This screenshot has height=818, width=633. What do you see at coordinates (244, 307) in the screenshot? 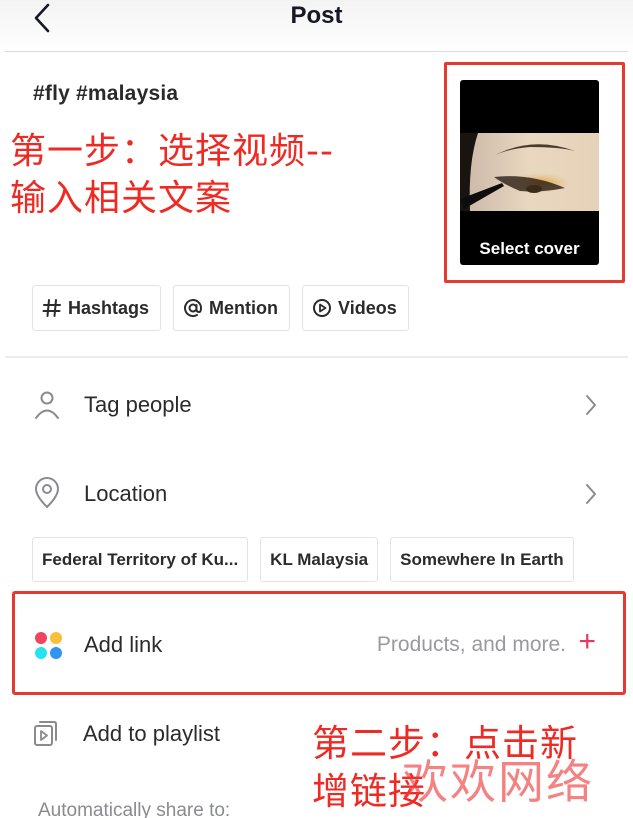
I see `mention-chip-label: Mention` at bounding box center [244, 307].